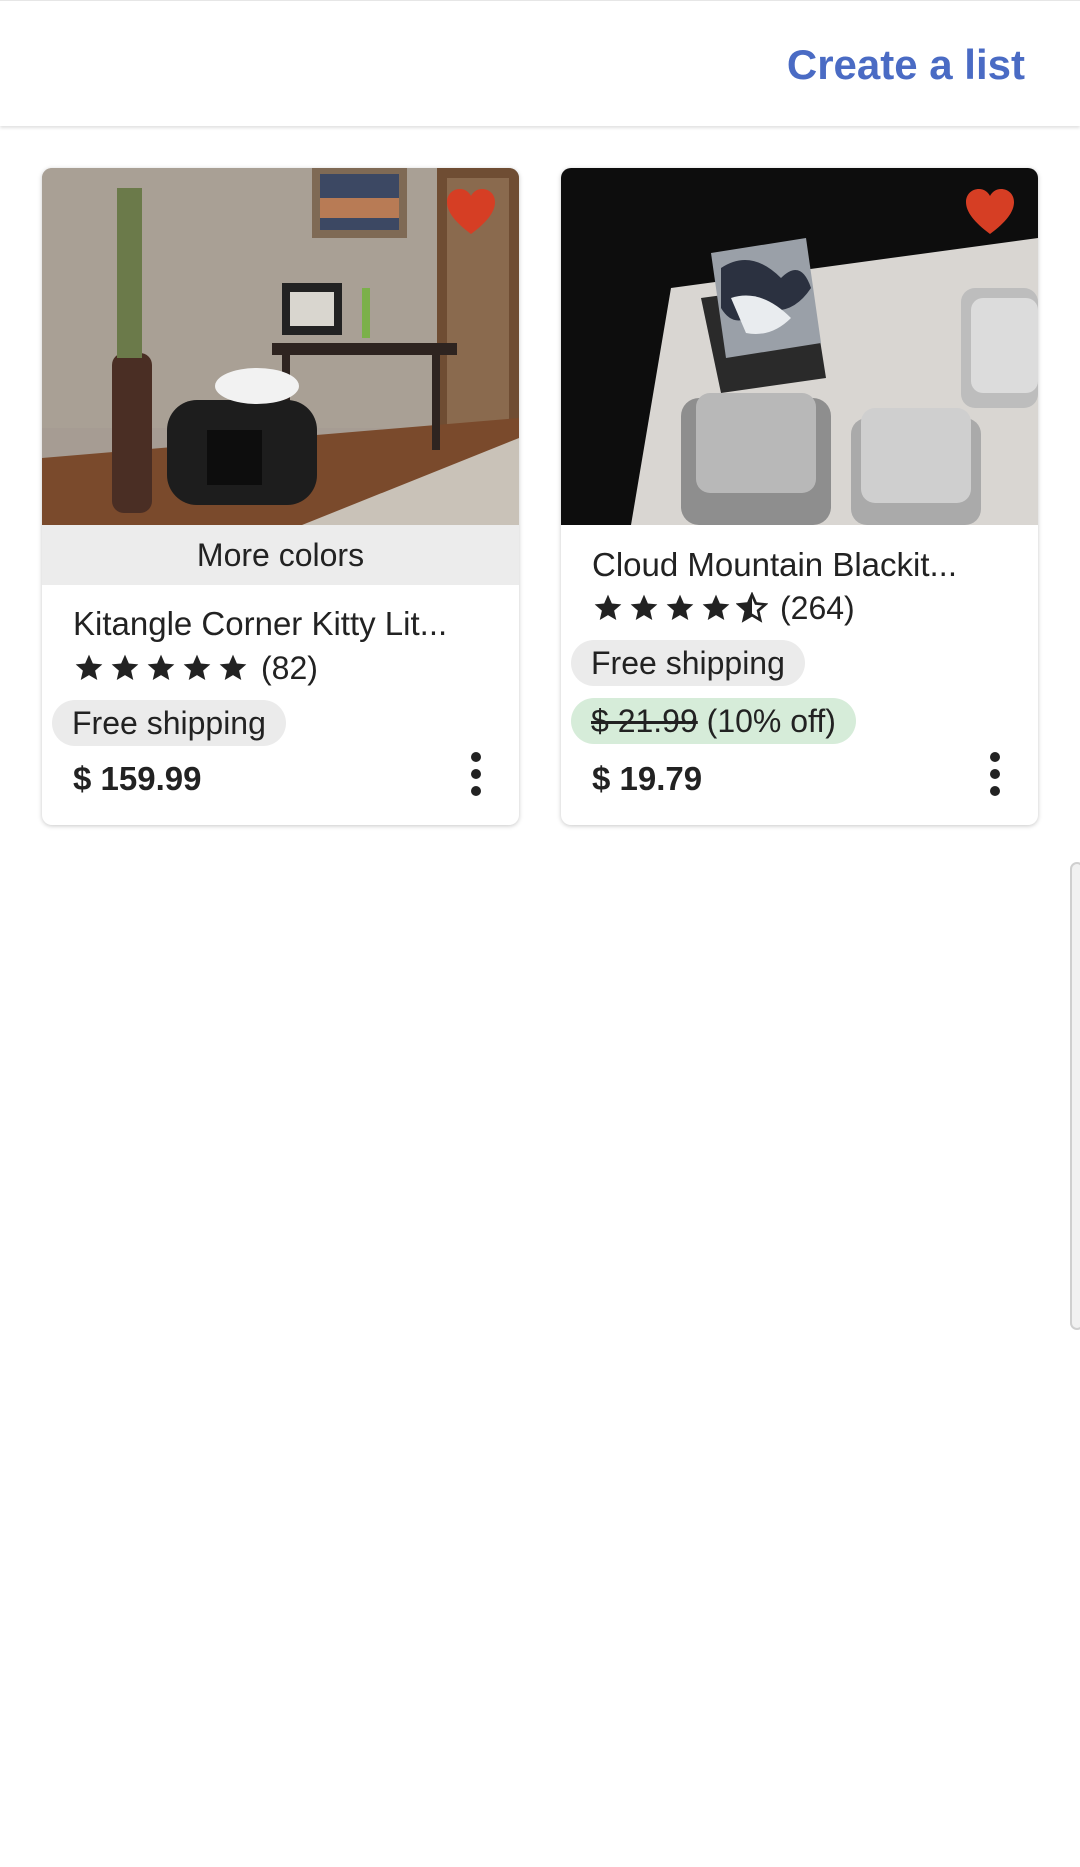  What do you see at coordinates (1075, 1096) in the screenshot?
I see `scrollbar` at bounding box center [1075, 1096].